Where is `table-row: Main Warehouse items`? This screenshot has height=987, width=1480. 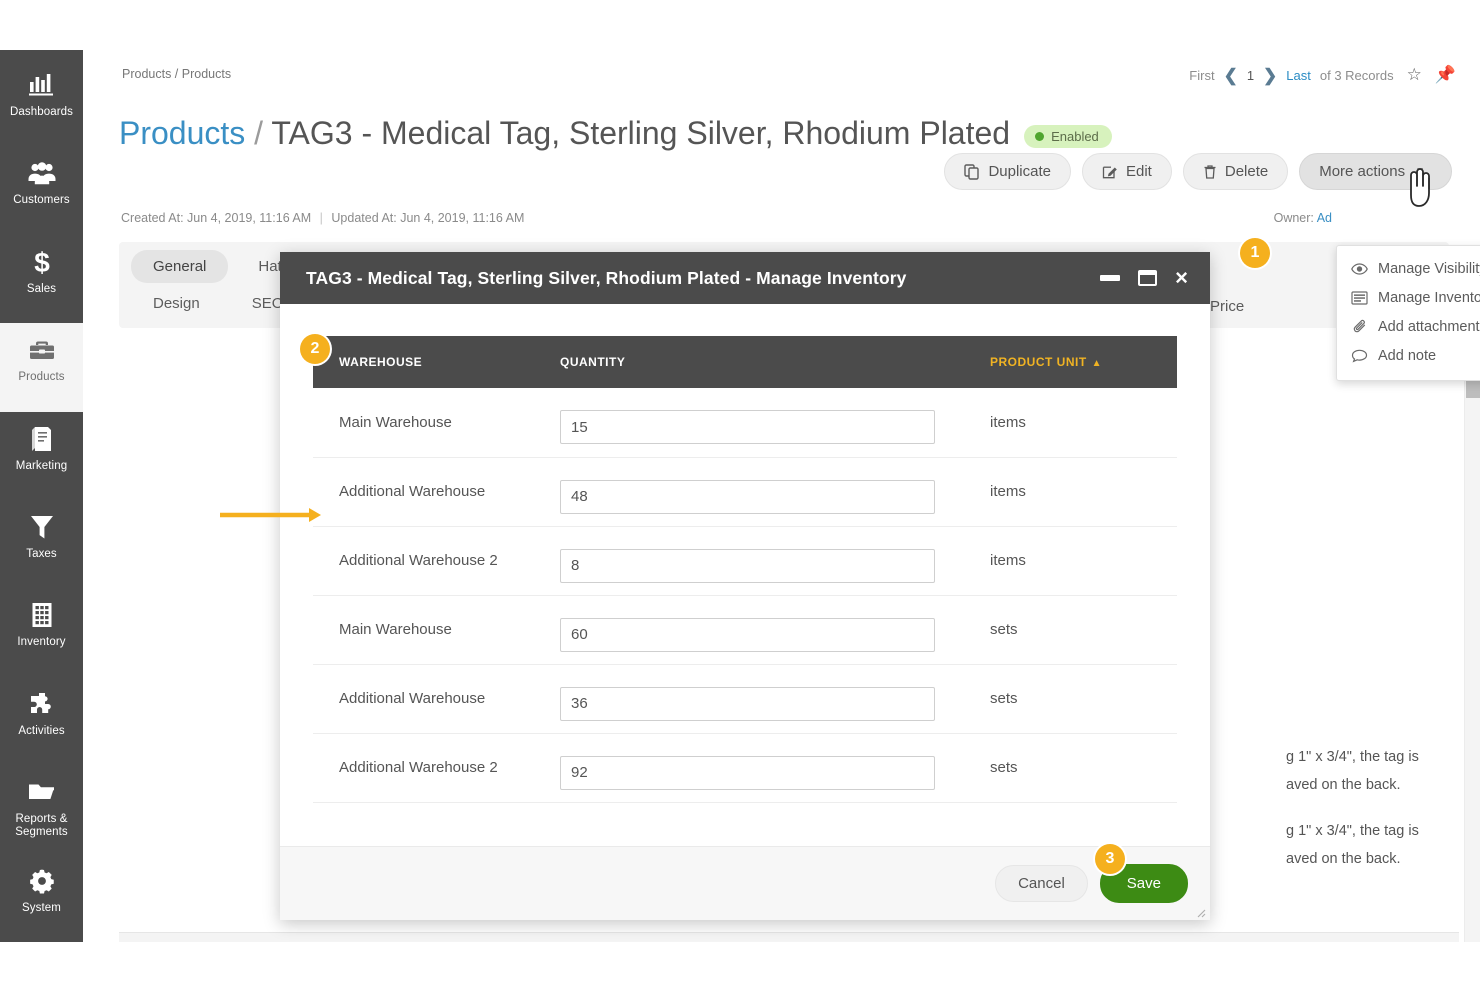
table-row: Main Warehouse items is located at coordinates (745, 423).